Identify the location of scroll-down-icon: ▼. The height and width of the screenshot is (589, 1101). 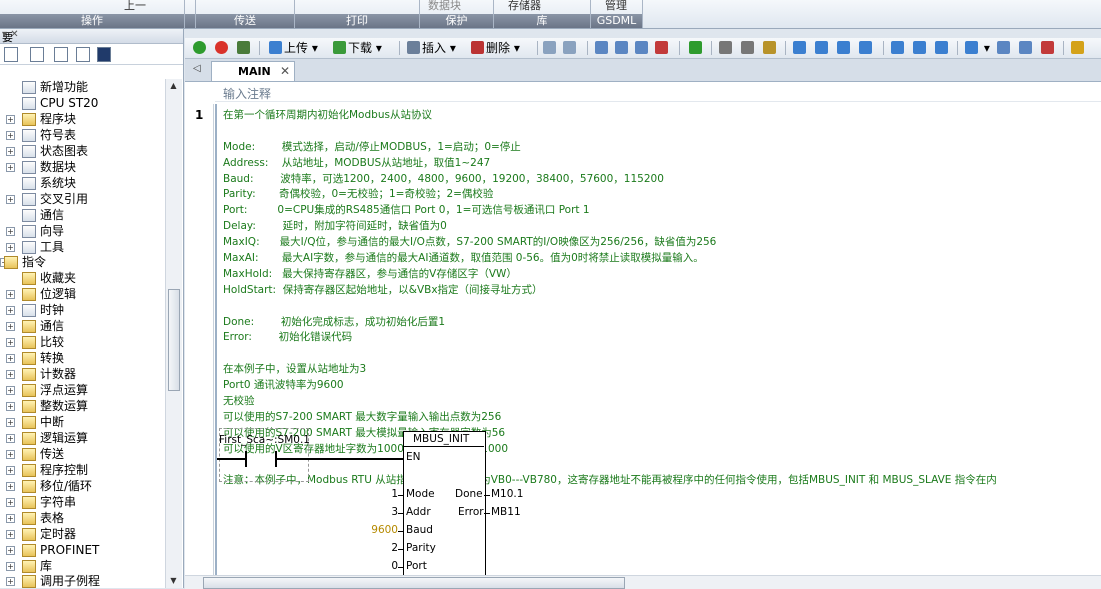
(173, 581).